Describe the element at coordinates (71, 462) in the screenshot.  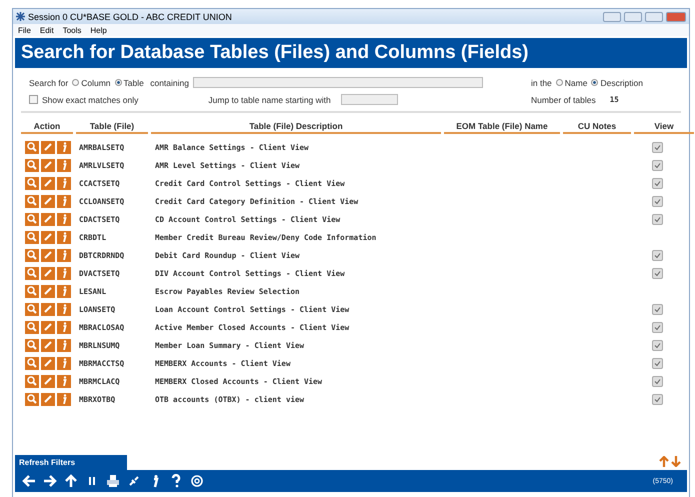
I see `refresh-filters-button: Refresh Filters` at that location.